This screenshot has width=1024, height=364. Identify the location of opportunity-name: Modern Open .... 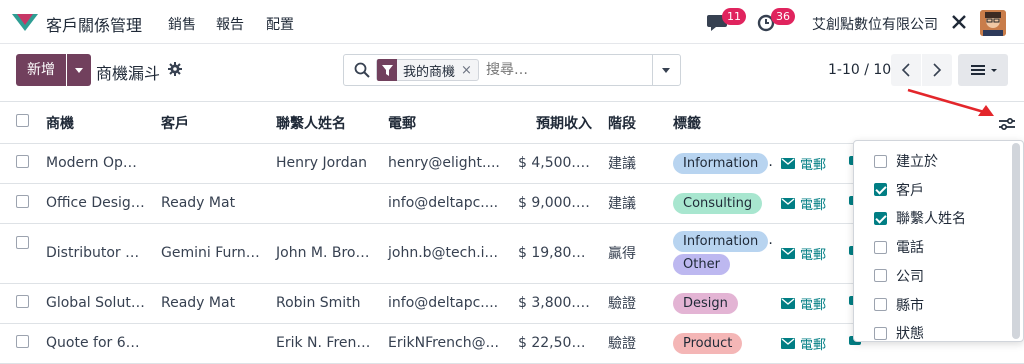
(95, 163).